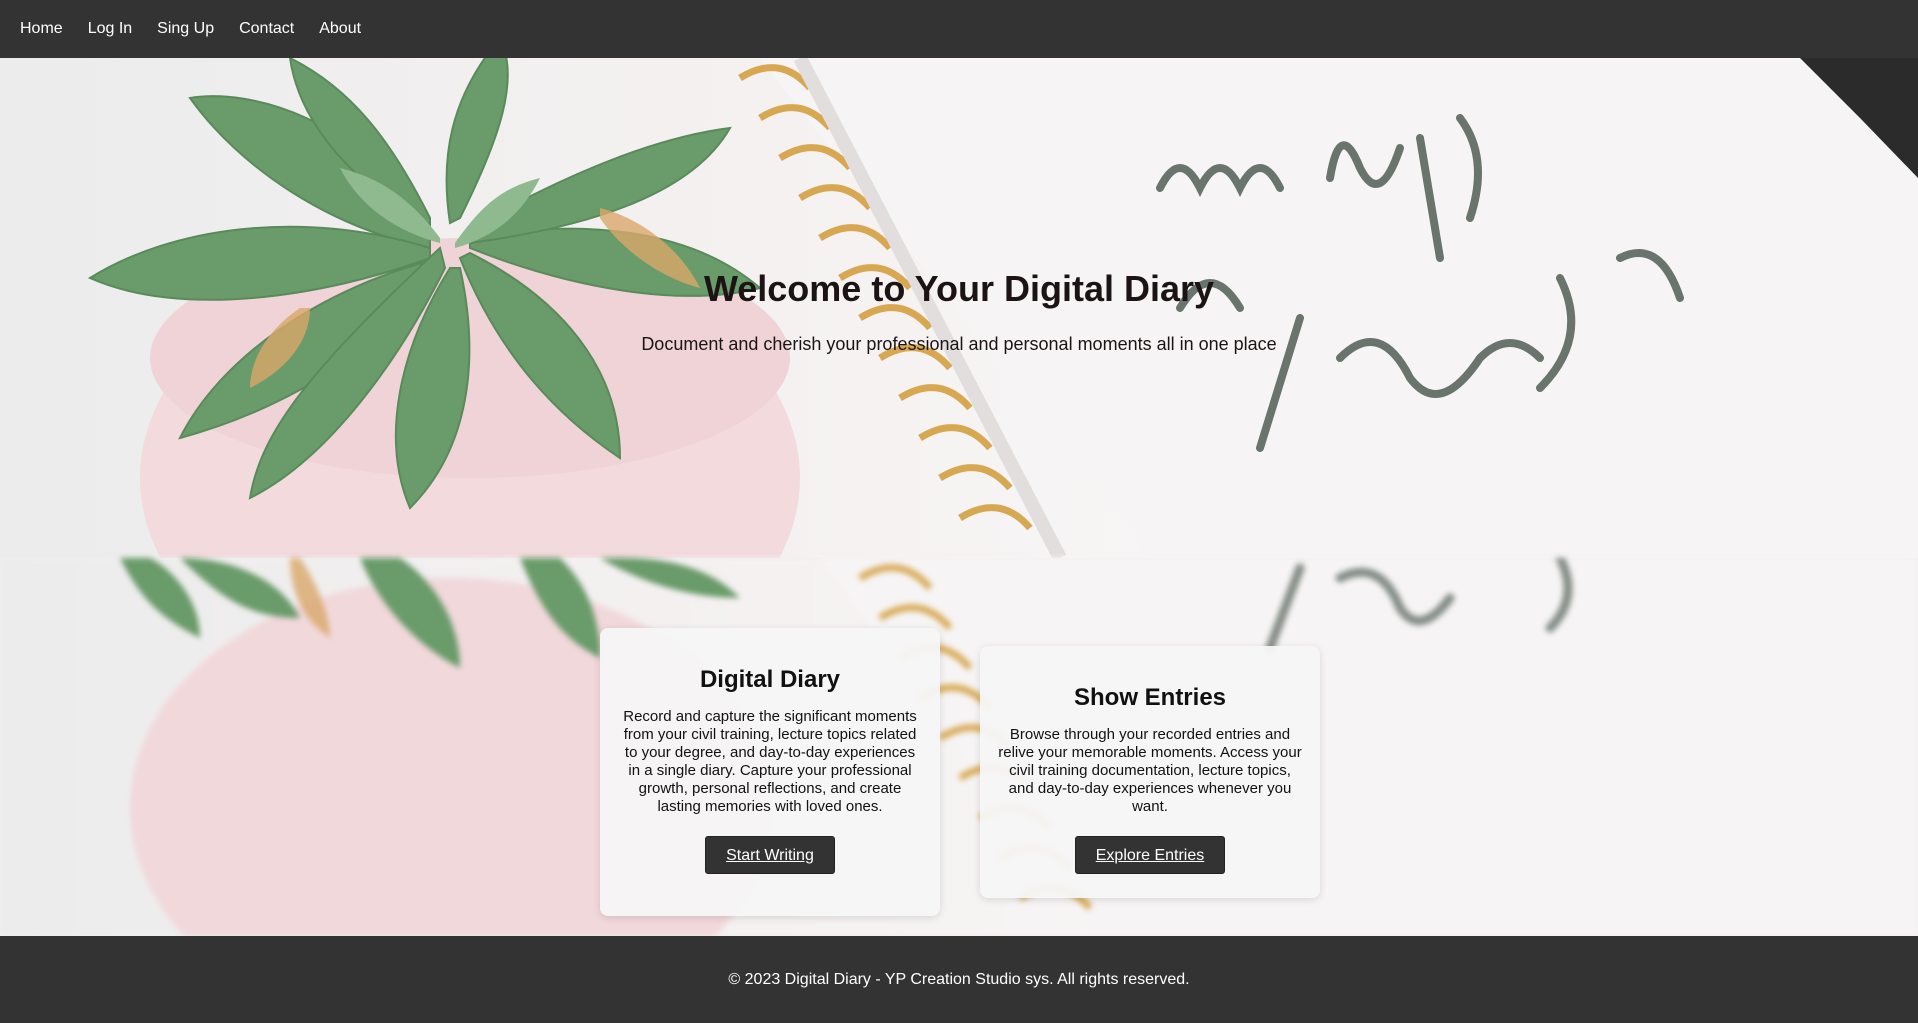 The width and height of the screenshot is (1918, 1023). I want to click on nav-about-link: About, so click(340, 29).